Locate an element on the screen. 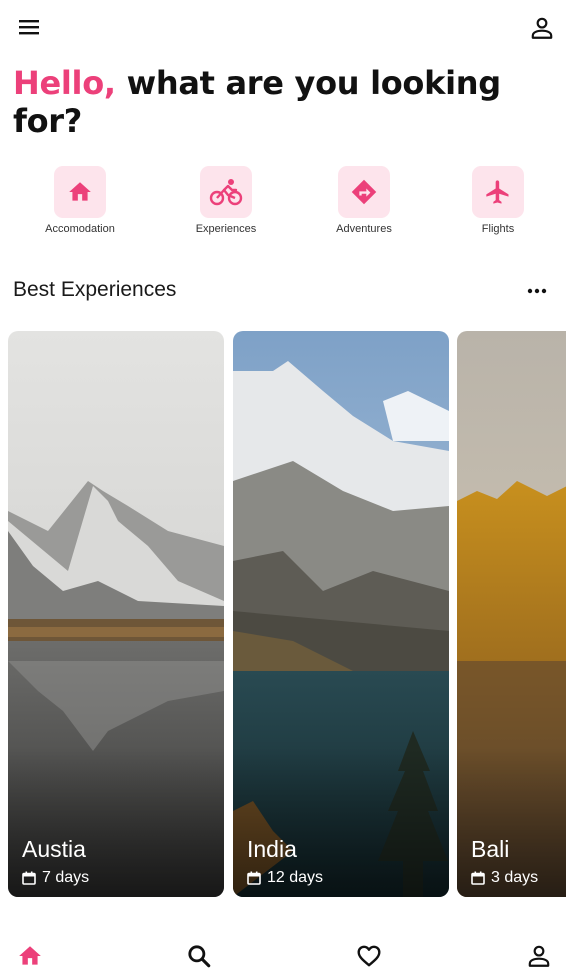  directions-icon is located at coordinates (364, 192).